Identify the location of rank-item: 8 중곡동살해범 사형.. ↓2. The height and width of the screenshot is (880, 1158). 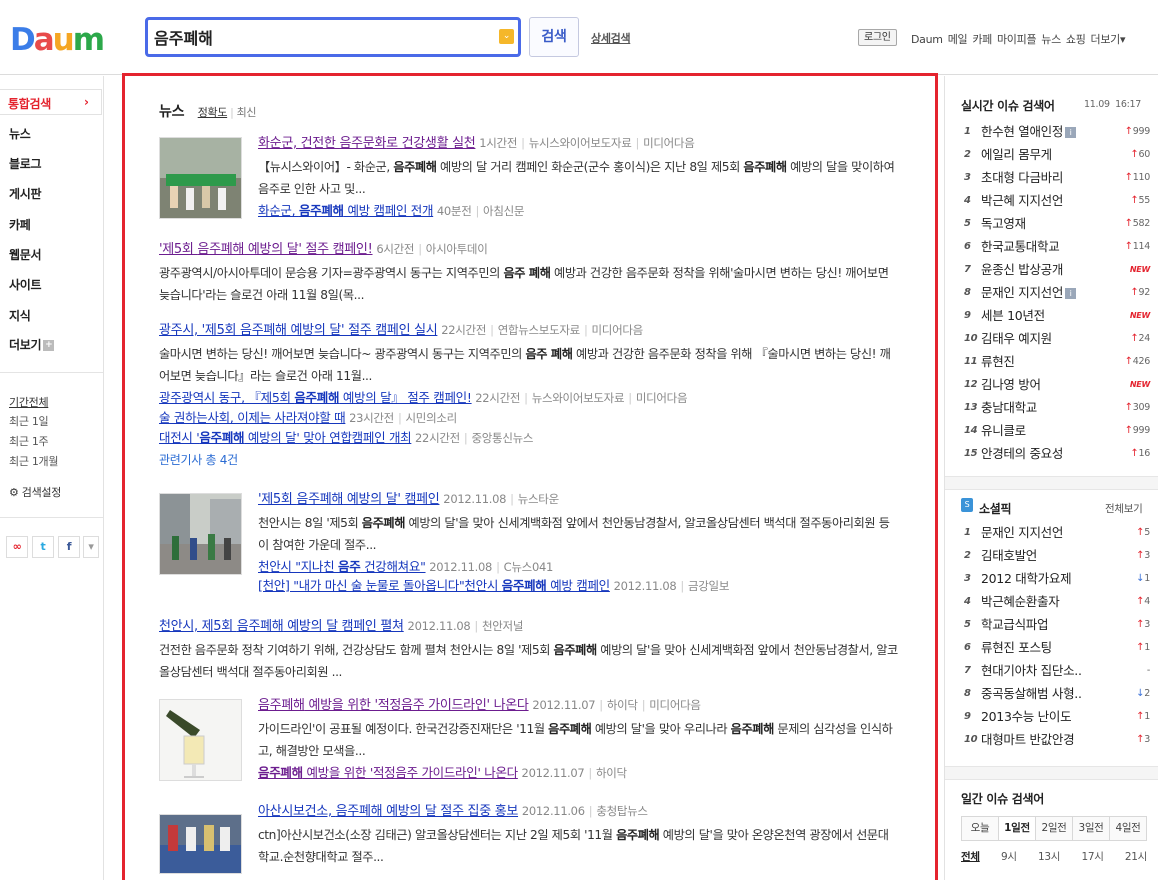
(1057, 694).